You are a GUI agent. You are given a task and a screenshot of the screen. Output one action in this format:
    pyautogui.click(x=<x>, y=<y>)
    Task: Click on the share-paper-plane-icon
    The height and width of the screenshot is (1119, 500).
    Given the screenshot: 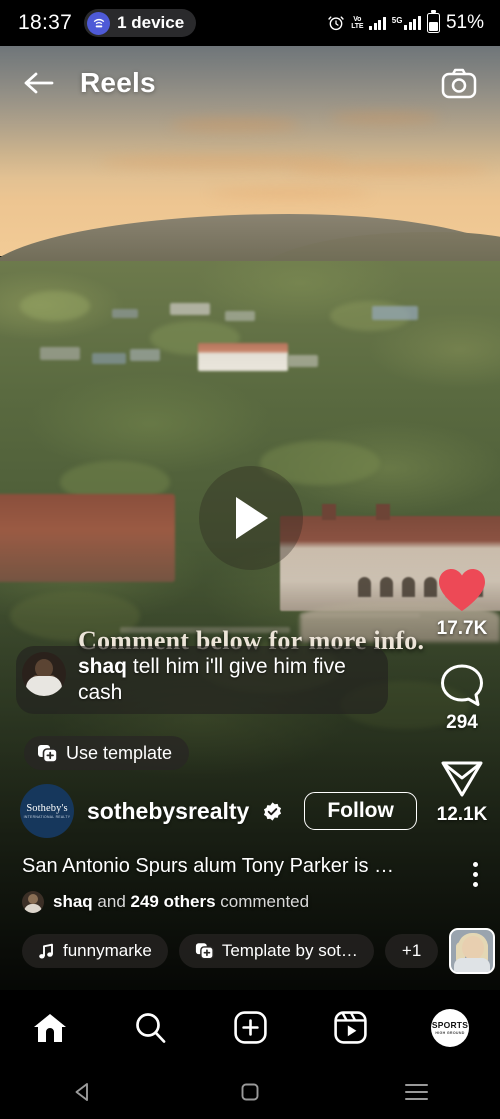 What is the action you would take?
    pyautogui.click(x=462, y=779)
    